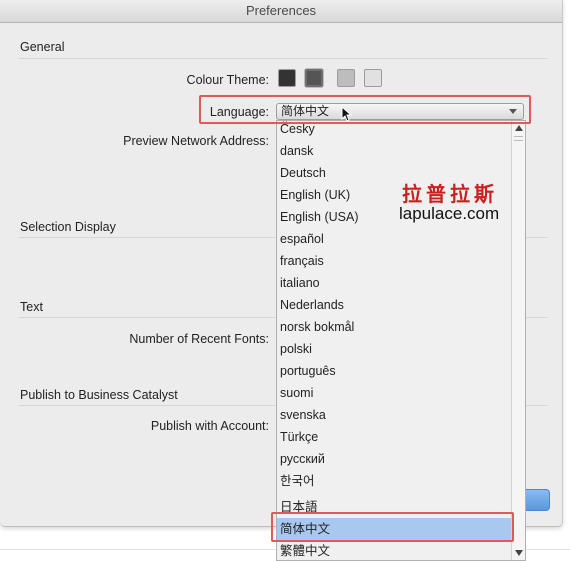 The width and height of the screenshot is (570, 561). What do you see at coordinates (199, 339) in the screenshot?
I see `recent-fonts-label: Number of Recent Fonts:` at bounding box center [199, 339].